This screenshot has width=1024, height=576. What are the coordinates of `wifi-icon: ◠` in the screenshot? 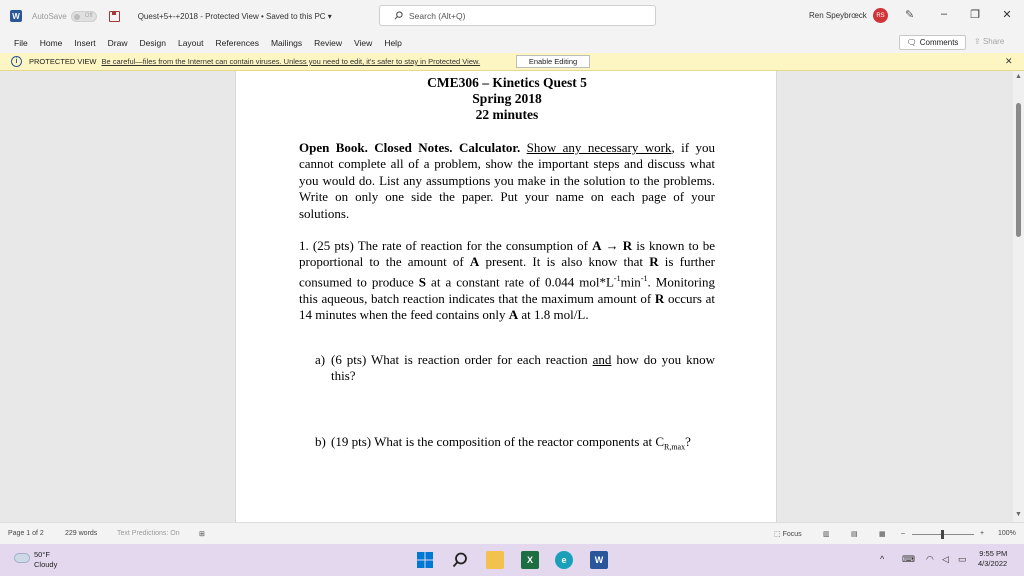 It's located at (930, 559).